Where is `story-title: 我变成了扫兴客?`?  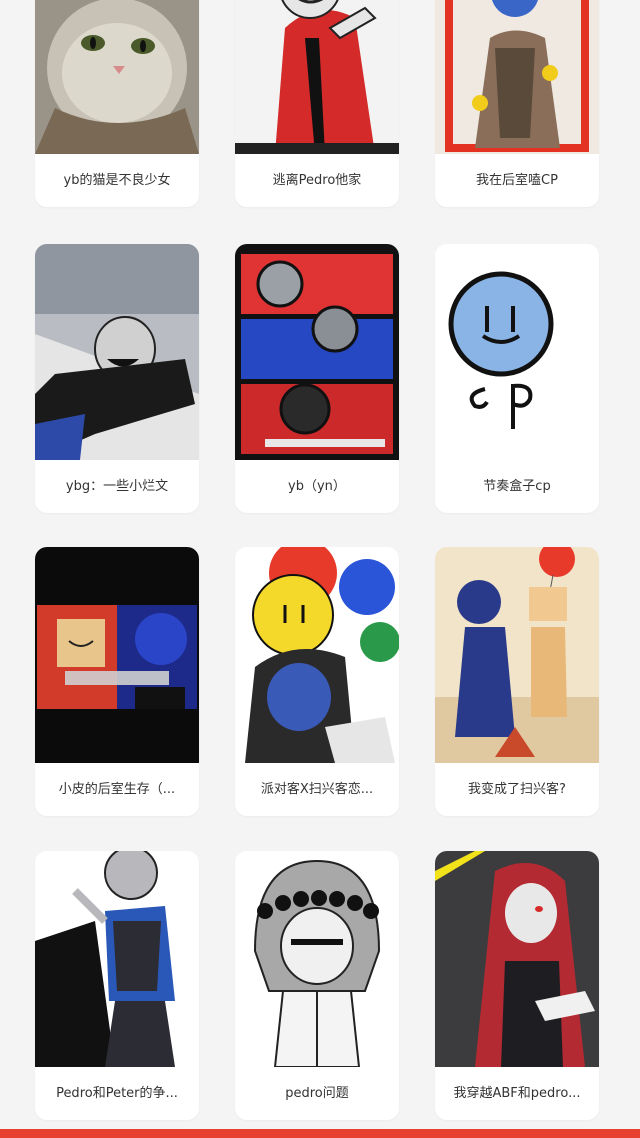 story-title: 我变成了扫兴客? is located at coordinates (517, 789).